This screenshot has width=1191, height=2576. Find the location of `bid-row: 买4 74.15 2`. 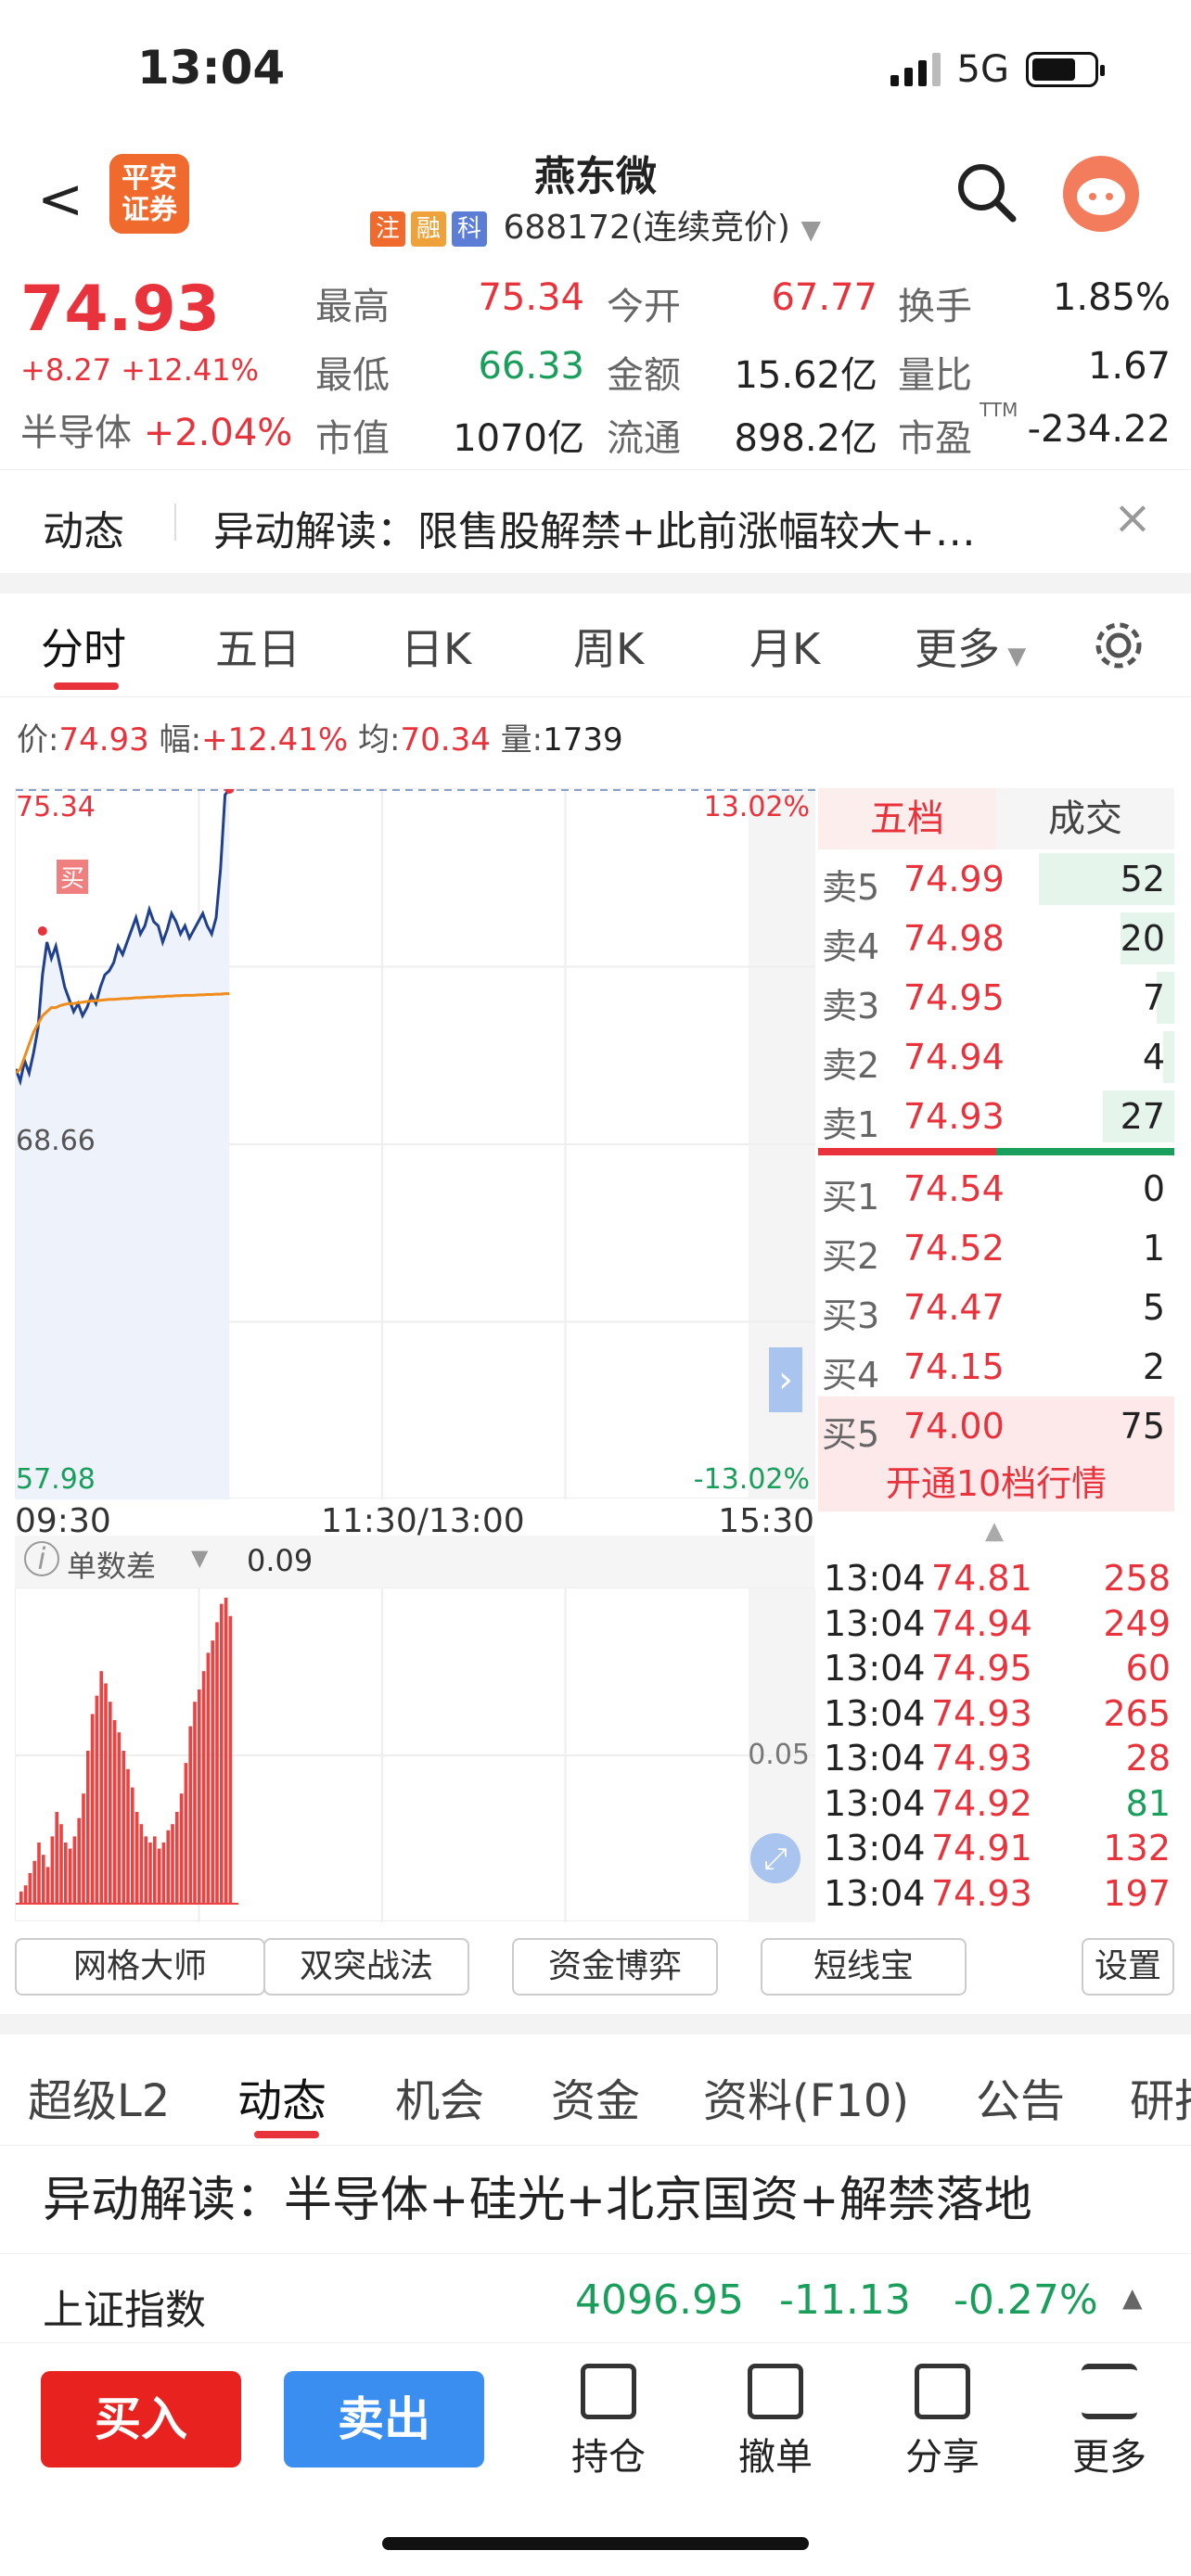

bid-row: 买4 74.15 2 is located at coordinates (996, 1366).